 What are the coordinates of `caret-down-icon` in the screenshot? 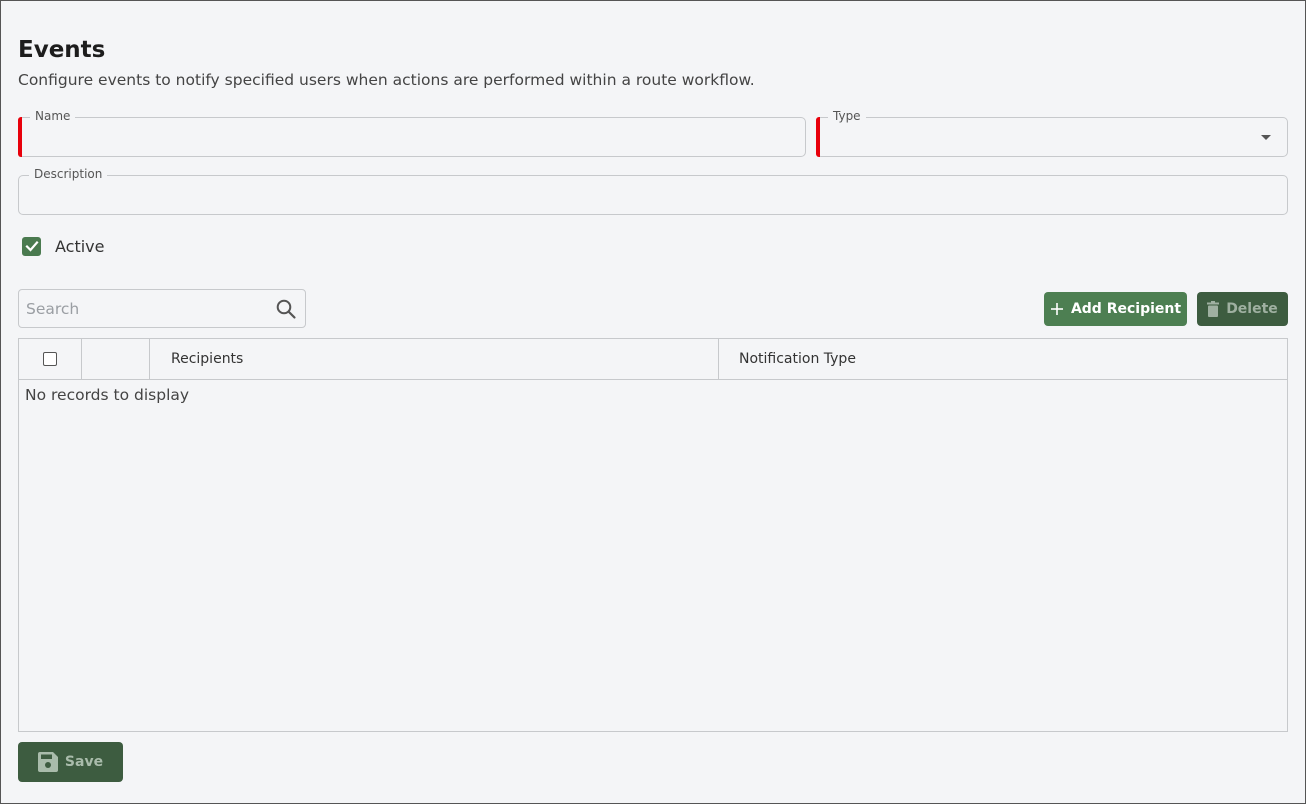 It's located at (1266, 137).